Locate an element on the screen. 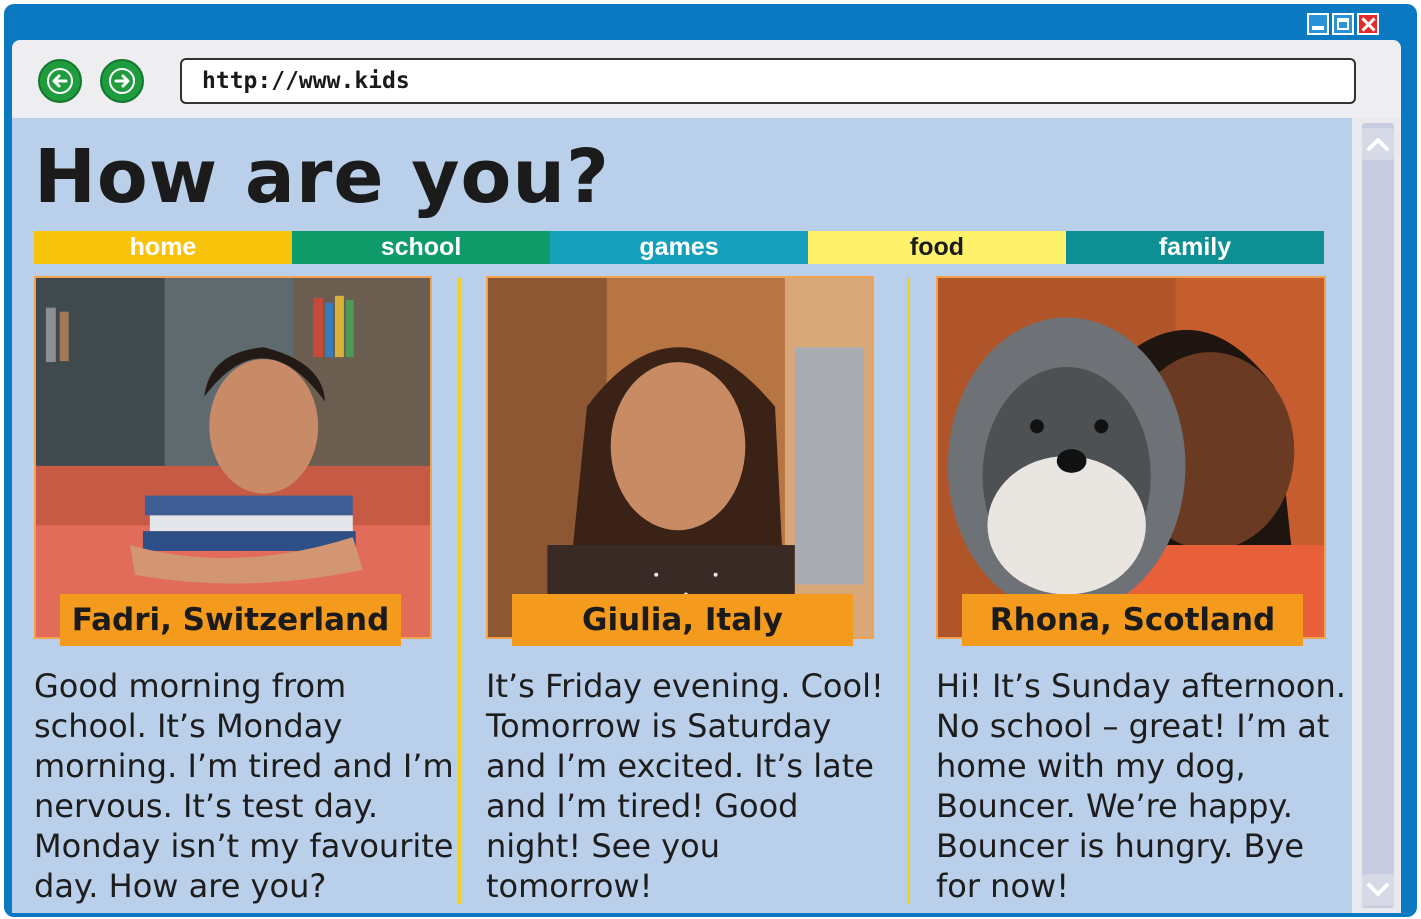  scroll-track is located at coordinates (1378, 515).